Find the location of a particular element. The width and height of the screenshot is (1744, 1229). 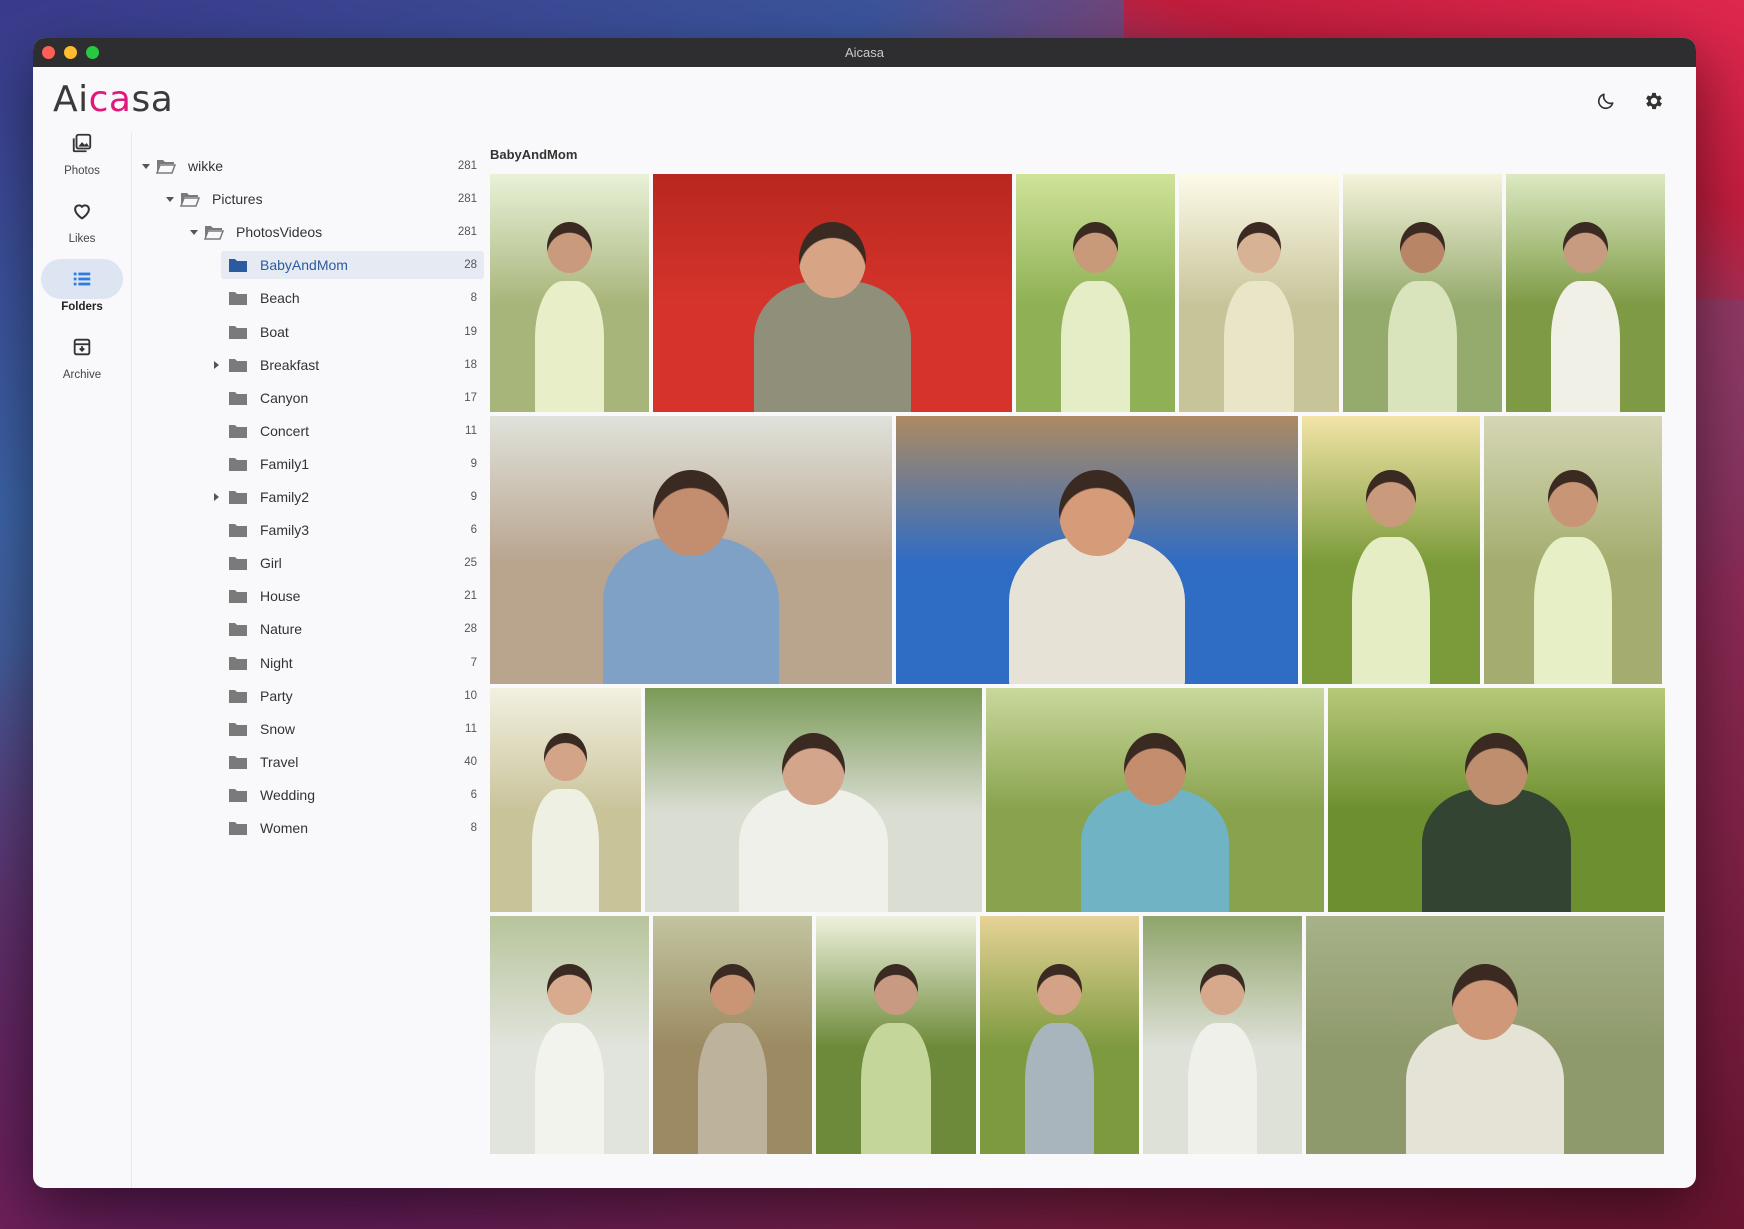

tree-item: Family1 9 is located at coordinates (304, 464).